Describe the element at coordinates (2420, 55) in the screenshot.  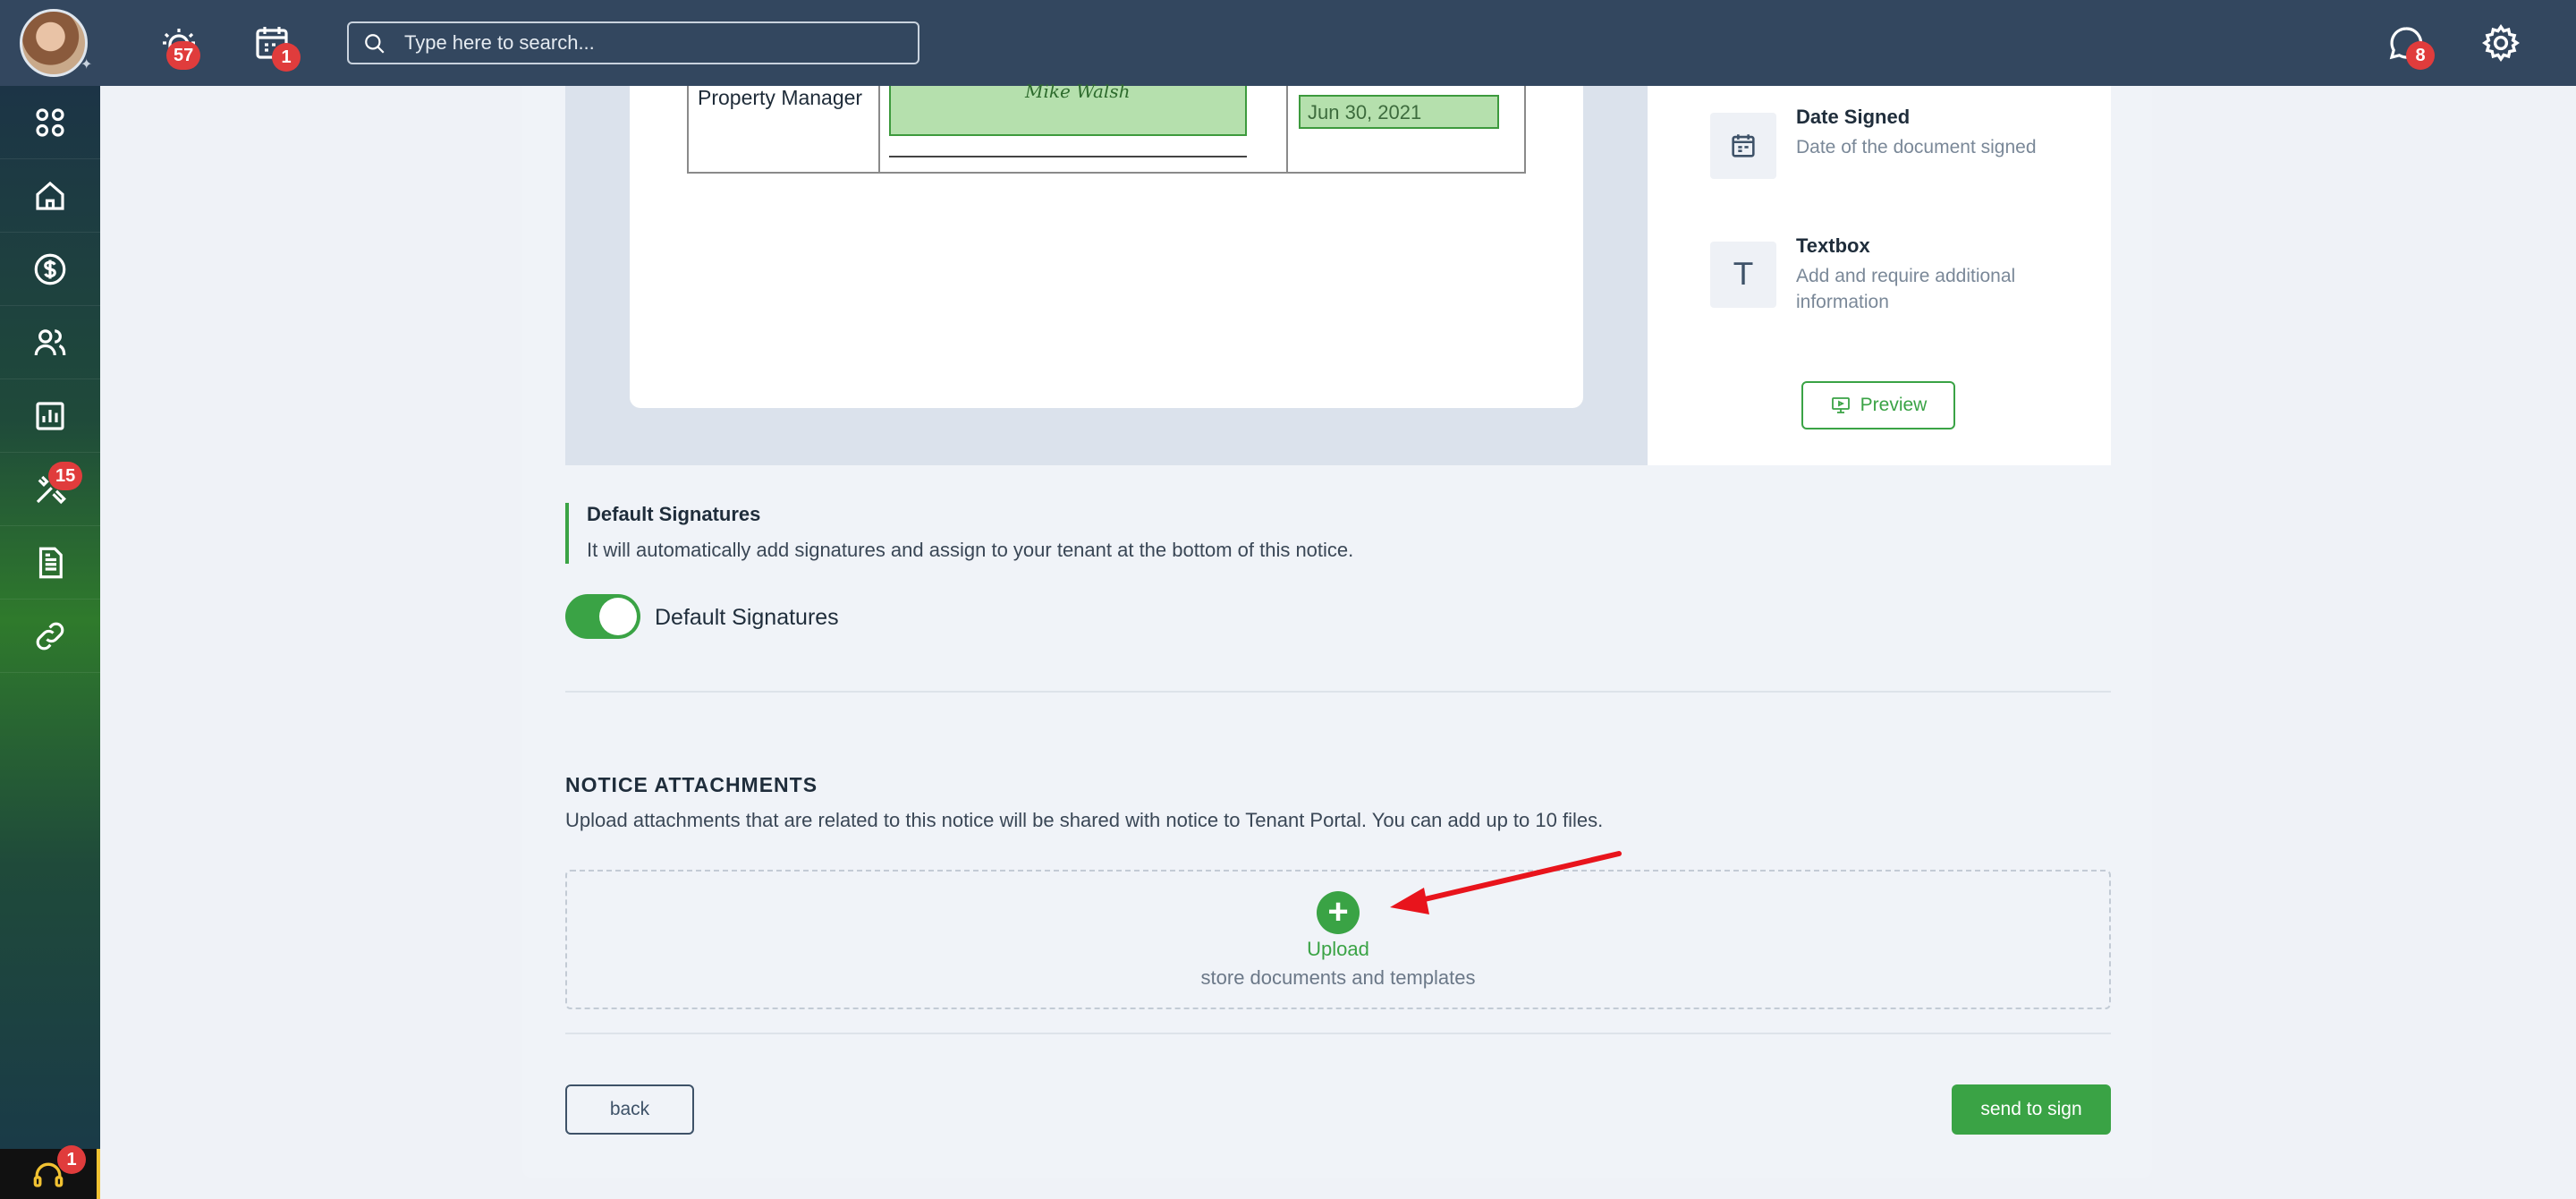
I see `messages-badge: 8` at that location.